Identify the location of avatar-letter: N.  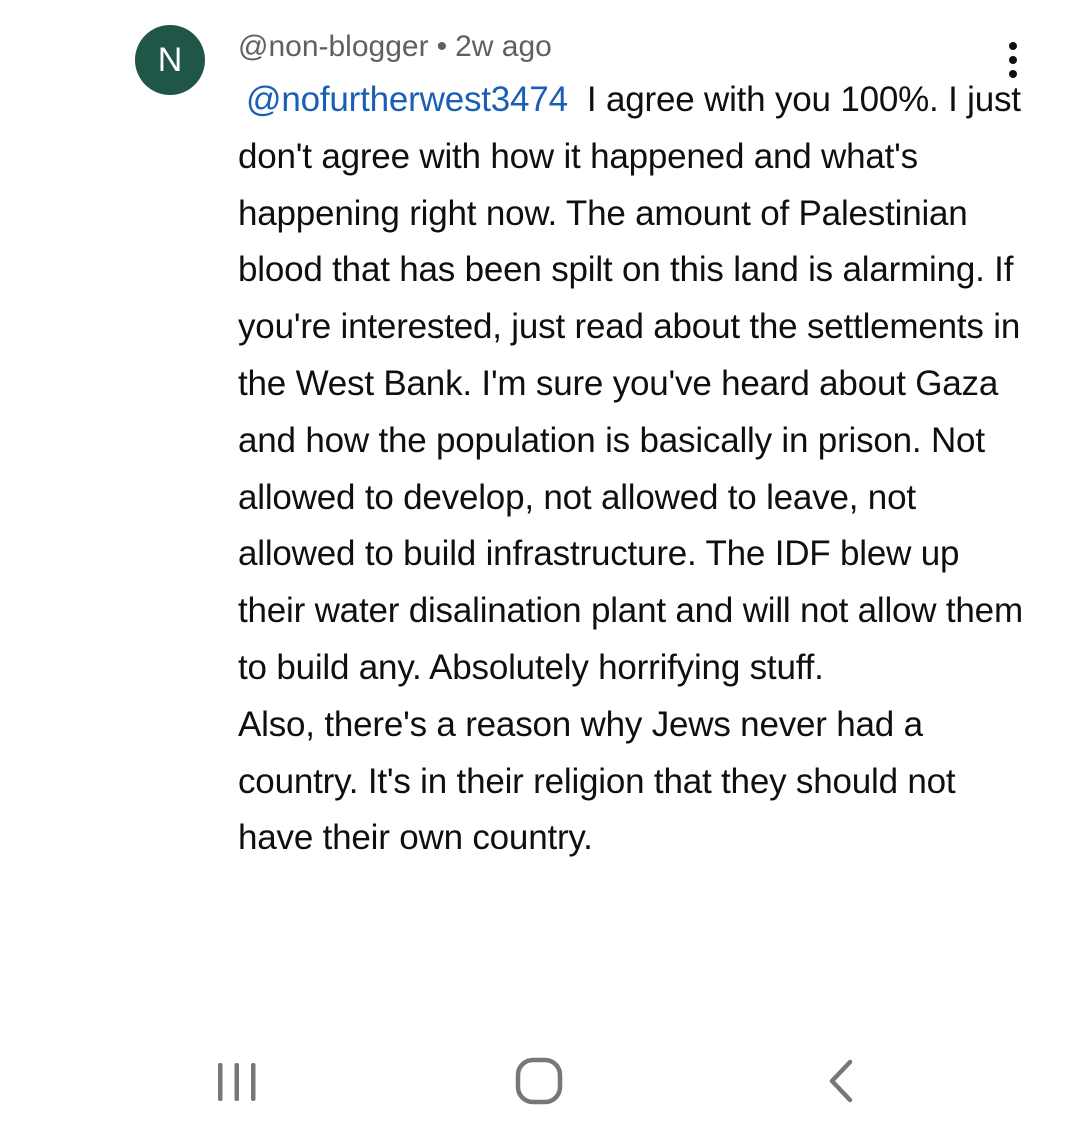
(170, 60).